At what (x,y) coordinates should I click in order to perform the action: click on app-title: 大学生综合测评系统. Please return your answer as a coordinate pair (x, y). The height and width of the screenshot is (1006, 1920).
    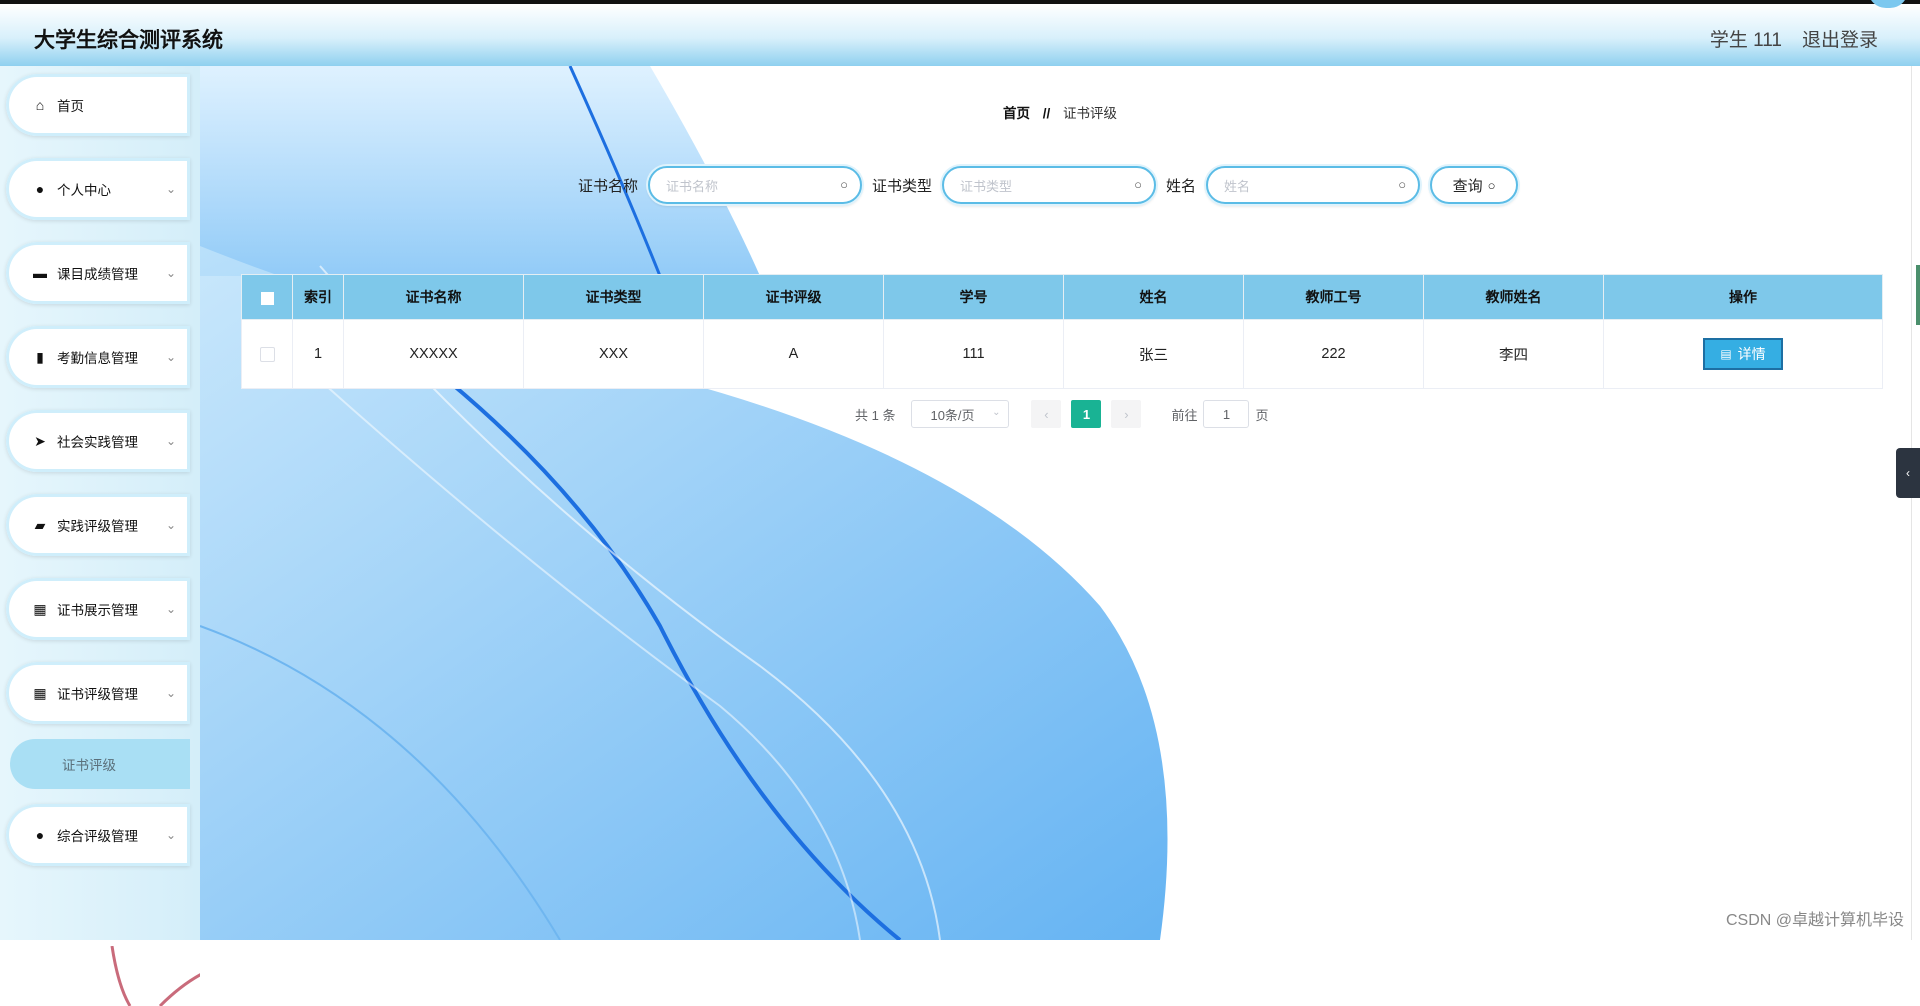
    Looking at the image, I should click on (128, 40).